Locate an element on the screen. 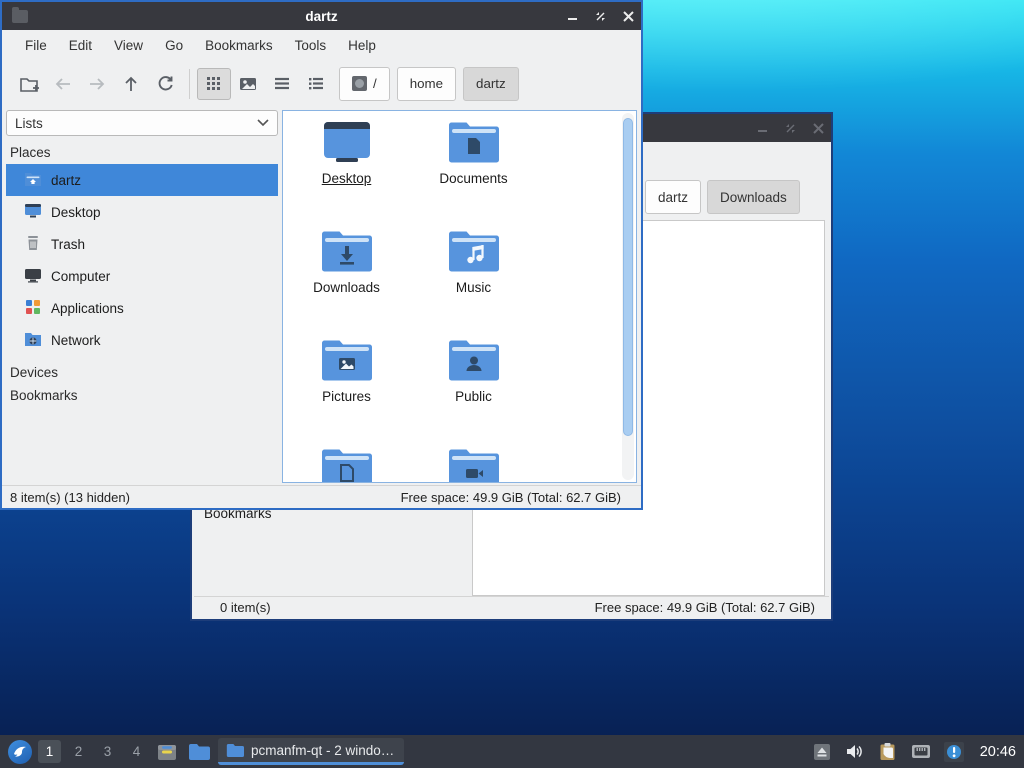  front-window-titlebar: dartz is located at coordinates (321, 16).